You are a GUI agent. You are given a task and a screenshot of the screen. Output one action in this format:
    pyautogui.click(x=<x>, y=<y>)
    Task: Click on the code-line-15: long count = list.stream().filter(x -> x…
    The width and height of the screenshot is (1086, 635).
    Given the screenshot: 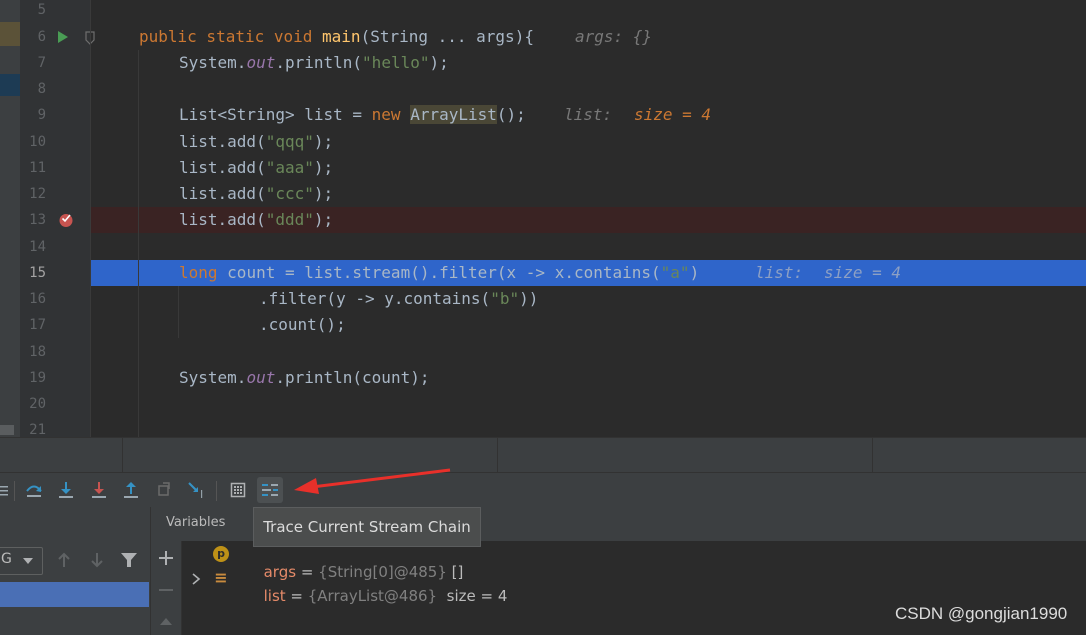 What is the action you would take?
    pyautogui.click(x=588, y=273)
    